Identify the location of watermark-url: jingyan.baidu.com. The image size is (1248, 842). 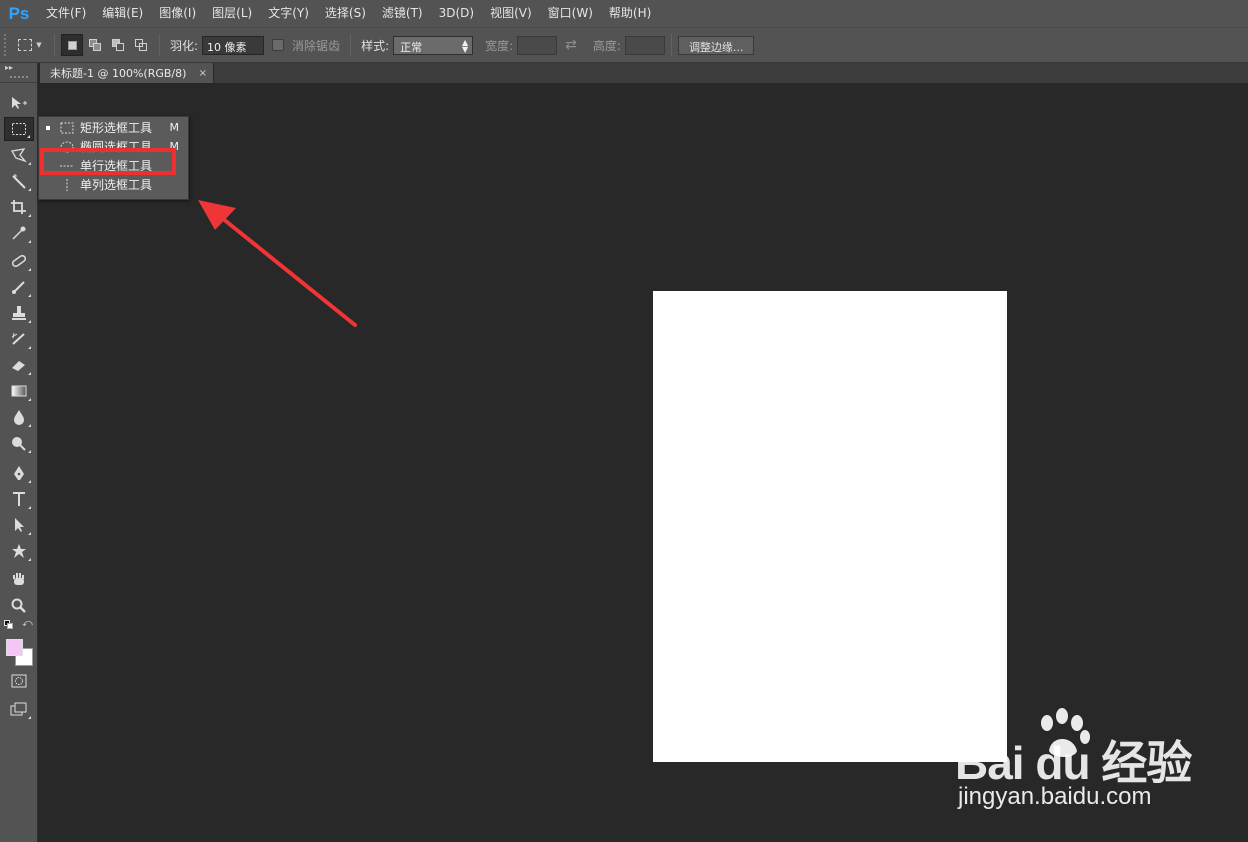
(1055, 796).